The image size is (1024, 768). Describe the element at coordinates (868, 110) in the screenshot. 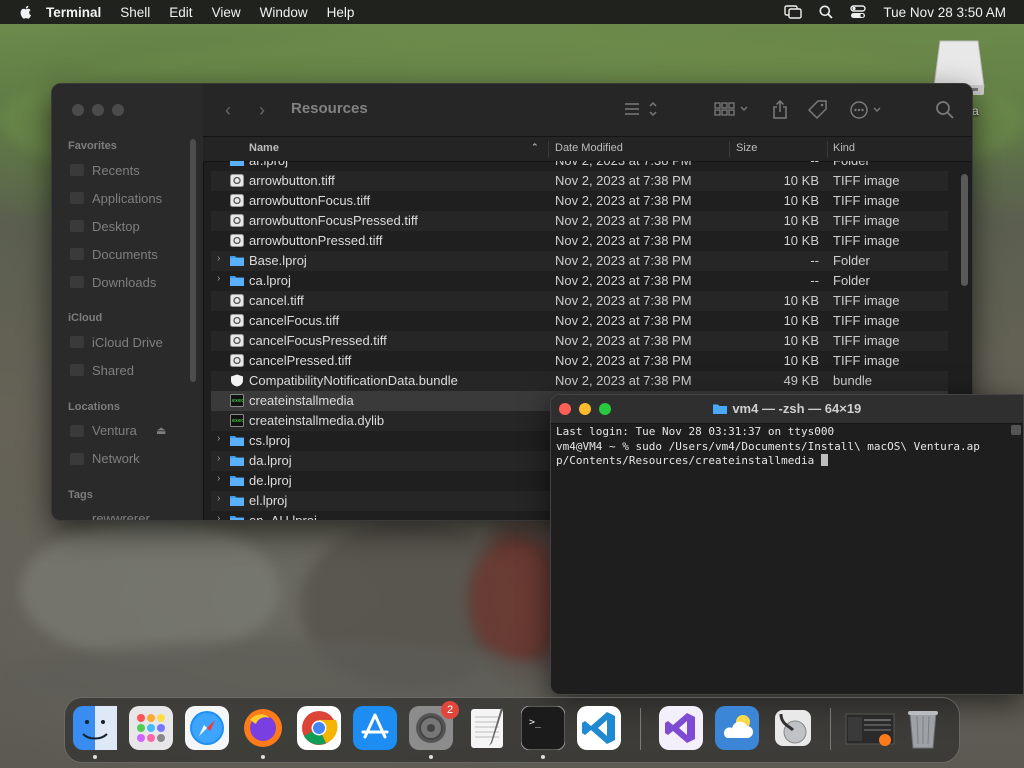

I see `more-actions-icon` at that location.